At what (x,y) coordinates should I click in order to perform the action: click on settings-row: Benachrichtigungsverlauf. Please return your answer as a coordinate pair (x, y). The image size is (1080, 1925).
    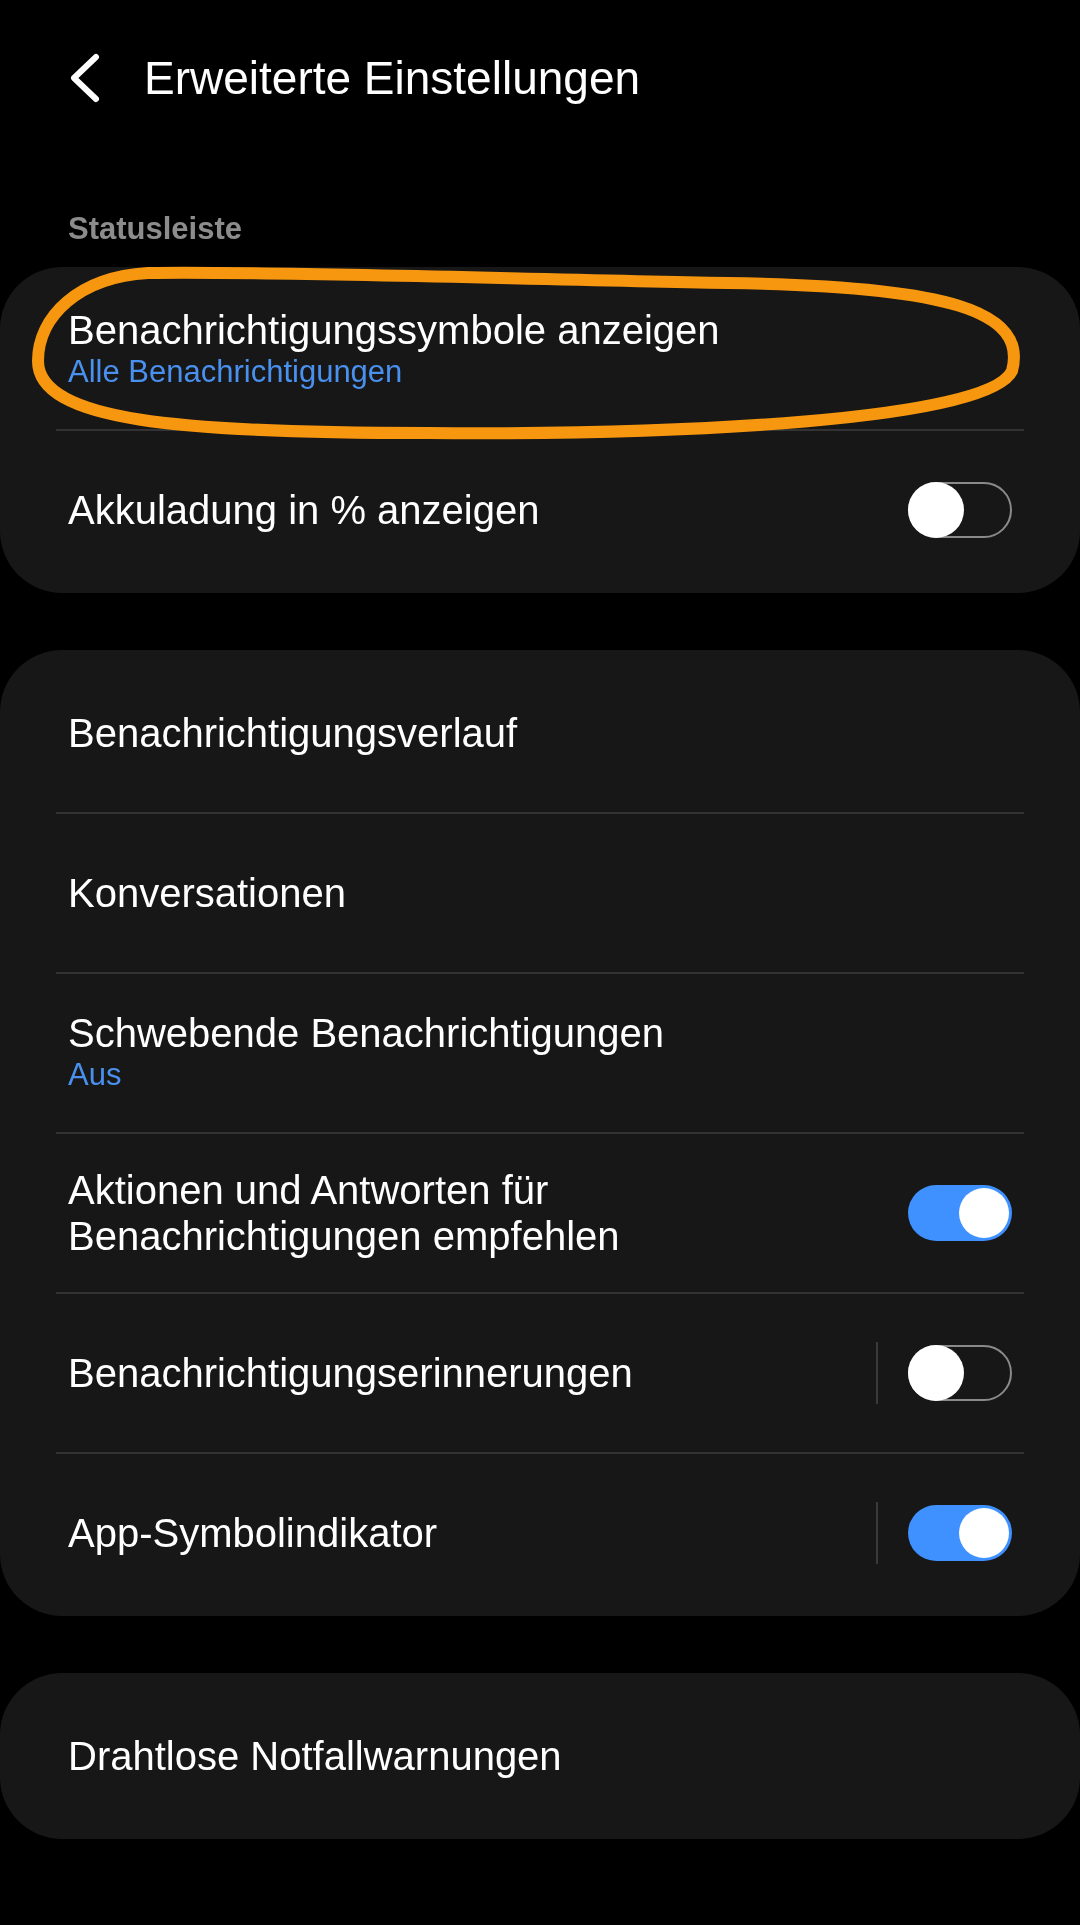
    Looking at the image, I should click on (540, 732).